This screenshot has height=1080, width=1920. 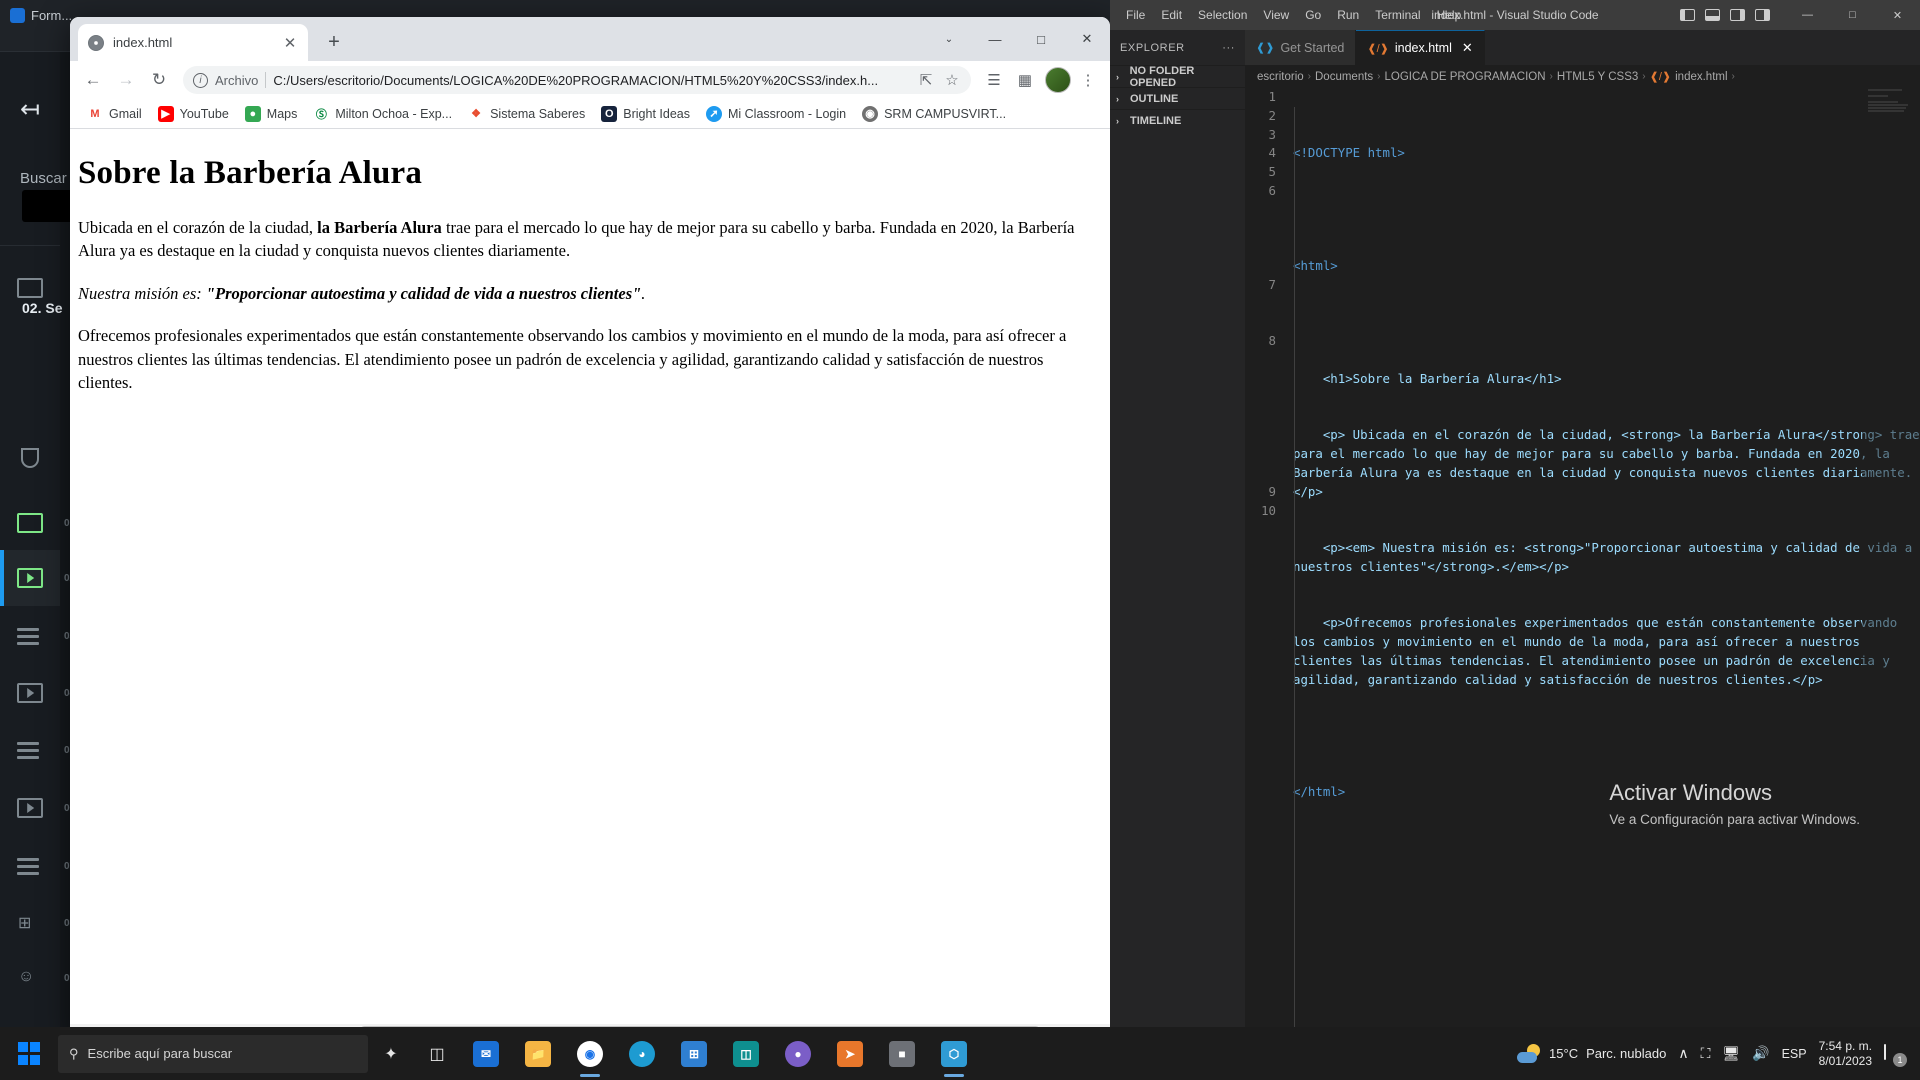 I want to click on line-number-gutter: 1 2 3 4 5 6 7 8 9 10, so click(x=1265, y=557).